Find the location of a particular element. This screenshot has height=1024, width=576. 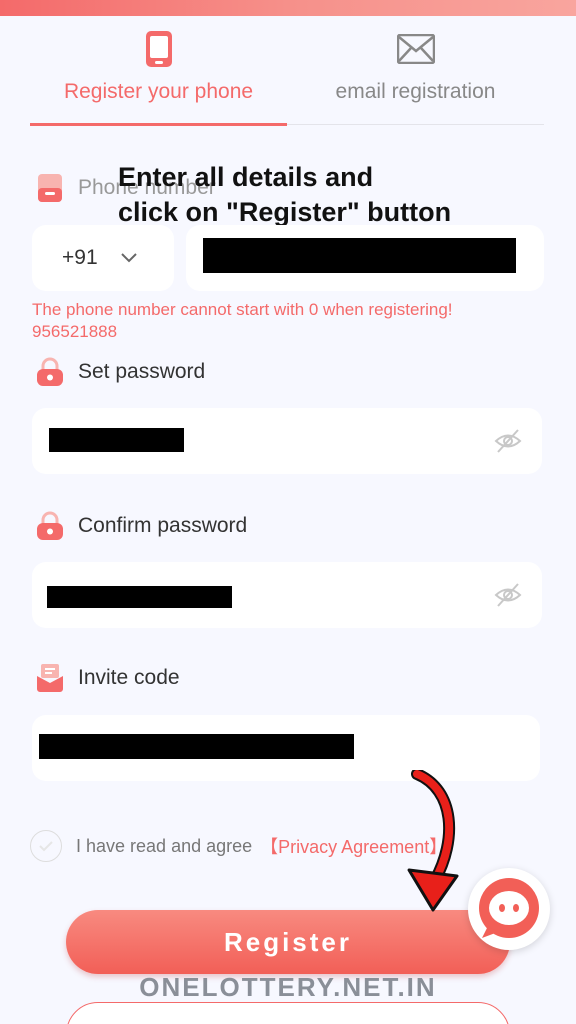

redacted-phone-value is located at coordinates (359, 255).